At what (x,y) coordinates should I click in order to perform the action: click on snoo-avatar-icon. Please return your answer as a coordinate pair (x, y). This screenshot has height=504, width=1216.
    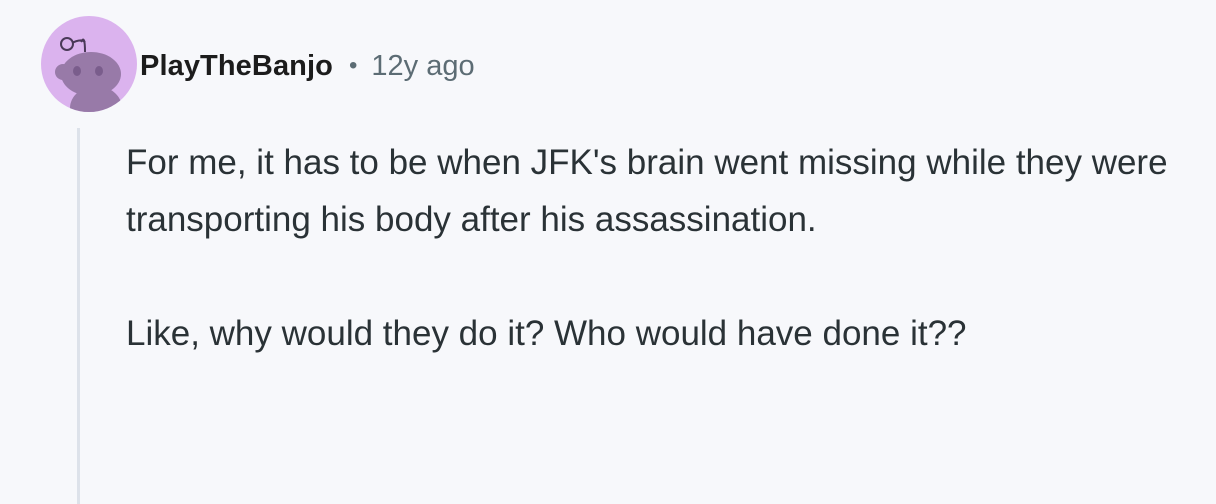
    Looking at the image, I should click on (88, 74).